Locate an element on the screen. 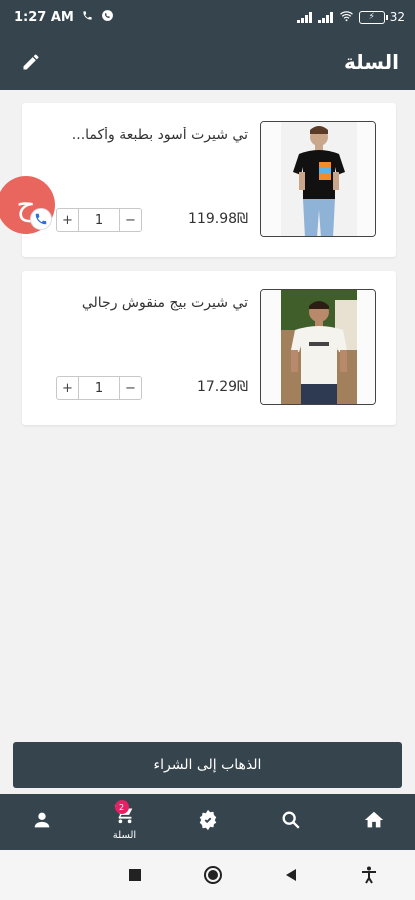 The width and height of the screenshot is (415, 900). bottom-nav: 2 السلة is located at coordinates (207, 822).